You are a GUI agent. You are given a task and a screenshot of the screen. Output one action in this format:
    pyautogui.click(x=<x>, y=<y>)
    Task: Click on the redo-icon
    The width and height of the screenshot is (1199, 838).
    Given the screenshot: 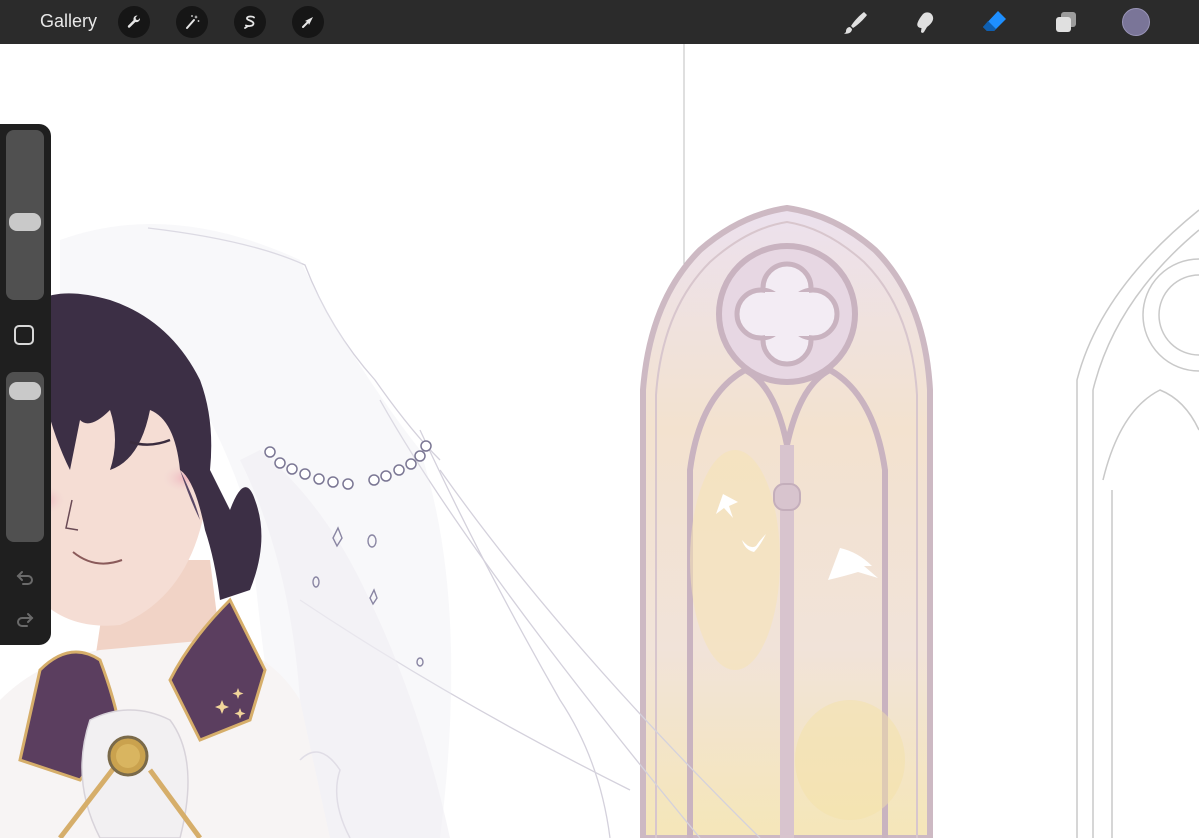 What is the action you would take?
    pyautogui.click(x=25, y=619)
    